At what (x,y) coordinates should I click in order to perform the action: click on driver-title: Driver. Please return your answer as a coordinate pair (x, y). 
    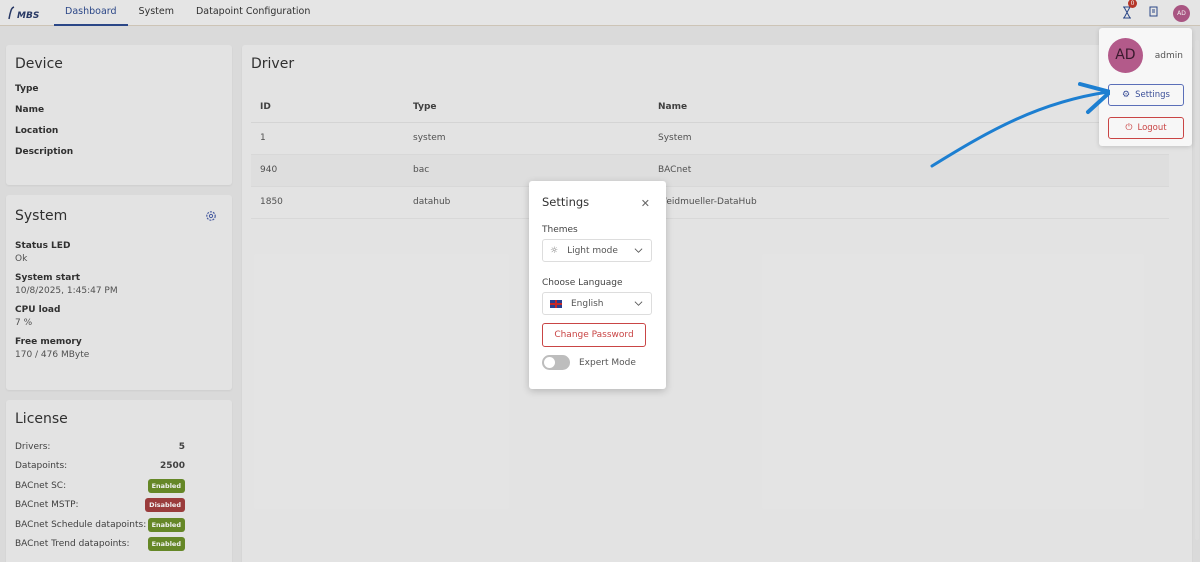
    Looking at the image, I should click on (273, 64).